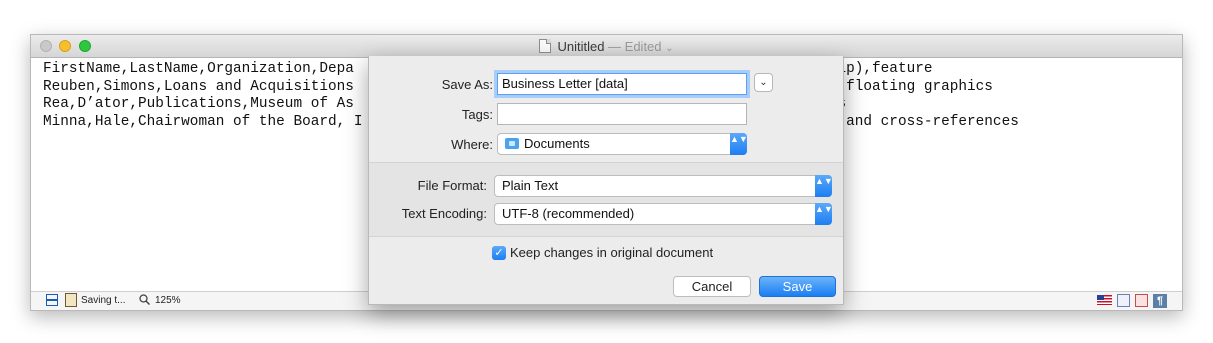 The image size is (1213, 343). Describe the element at coordinates (1160, 301) in the screenshot. I see `paragraph-icon: ¶` at that location.